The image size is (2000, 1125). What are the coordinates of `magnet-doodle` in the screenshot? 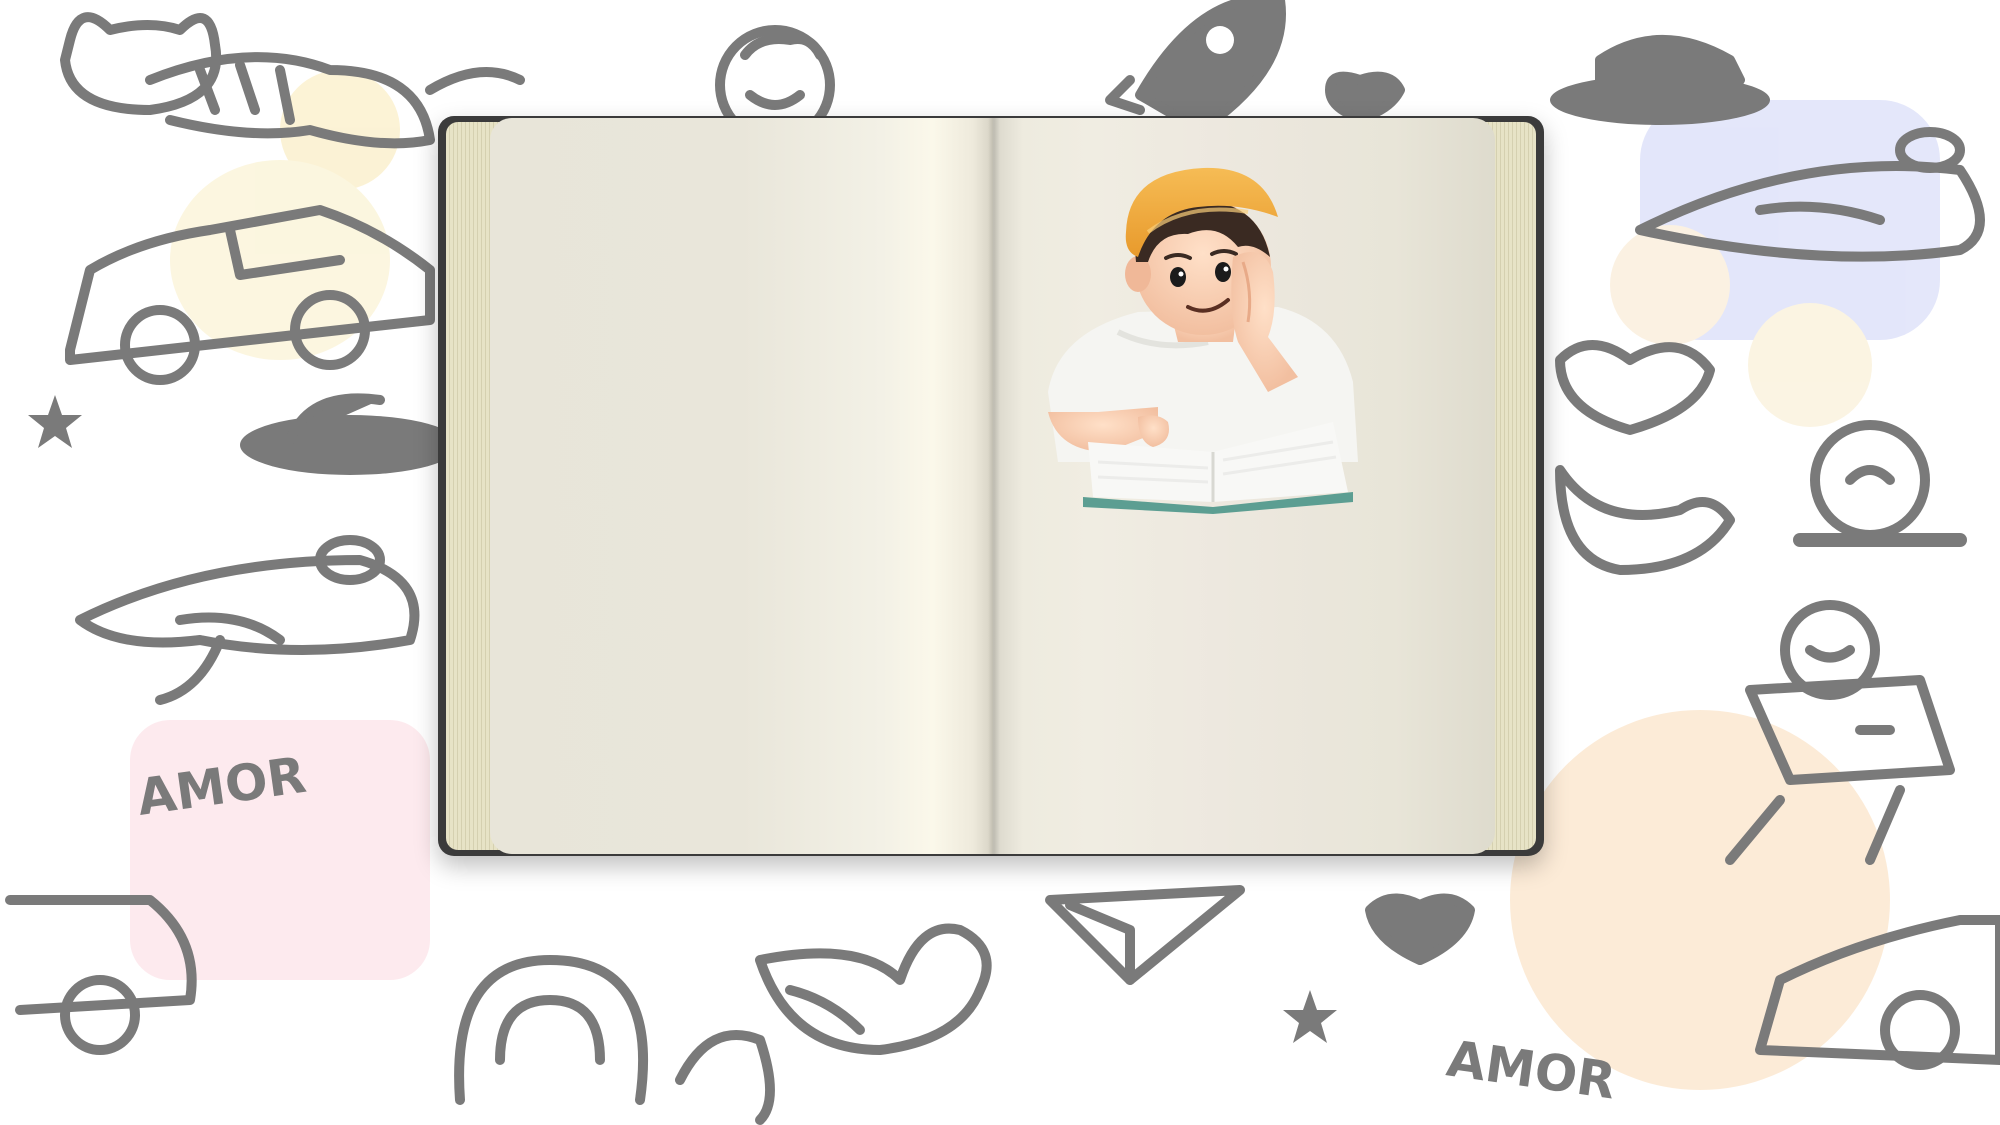 It's located at (614, 1040).